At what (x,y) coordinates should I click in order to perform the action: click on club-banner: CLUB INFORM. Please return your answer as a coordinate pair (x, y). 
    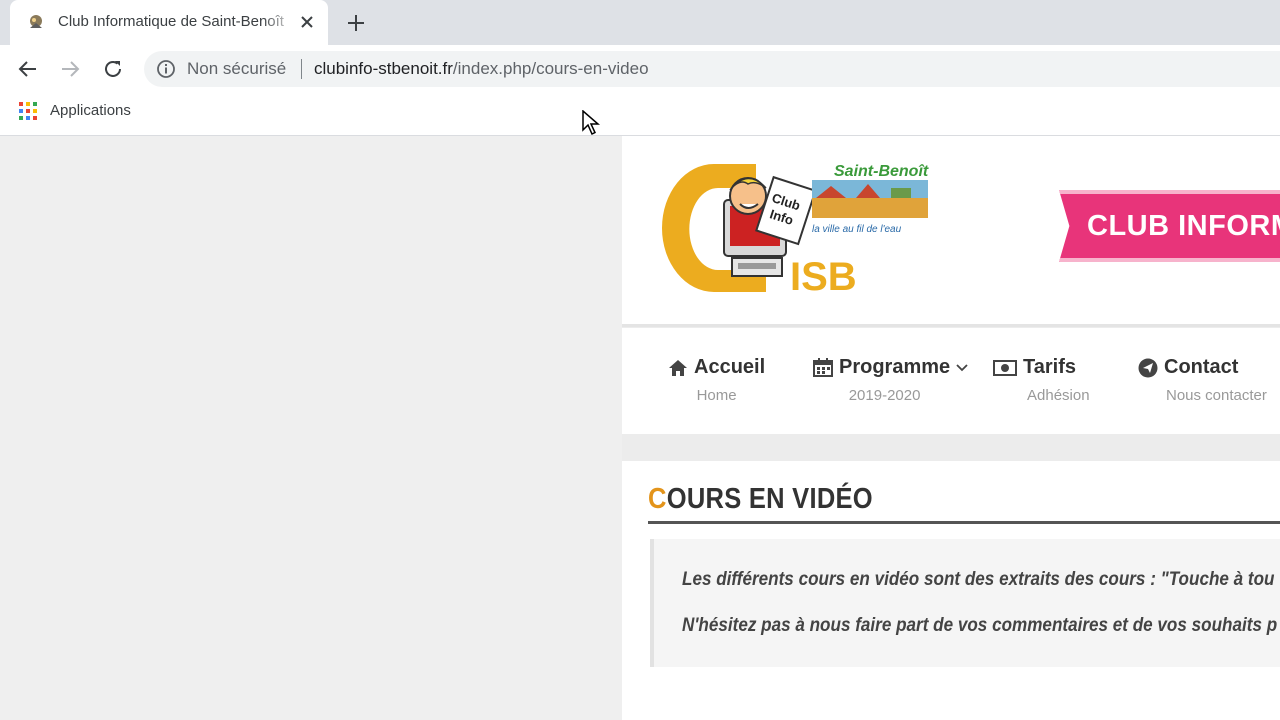
    Looking at the image, I should click on (1169, 226).